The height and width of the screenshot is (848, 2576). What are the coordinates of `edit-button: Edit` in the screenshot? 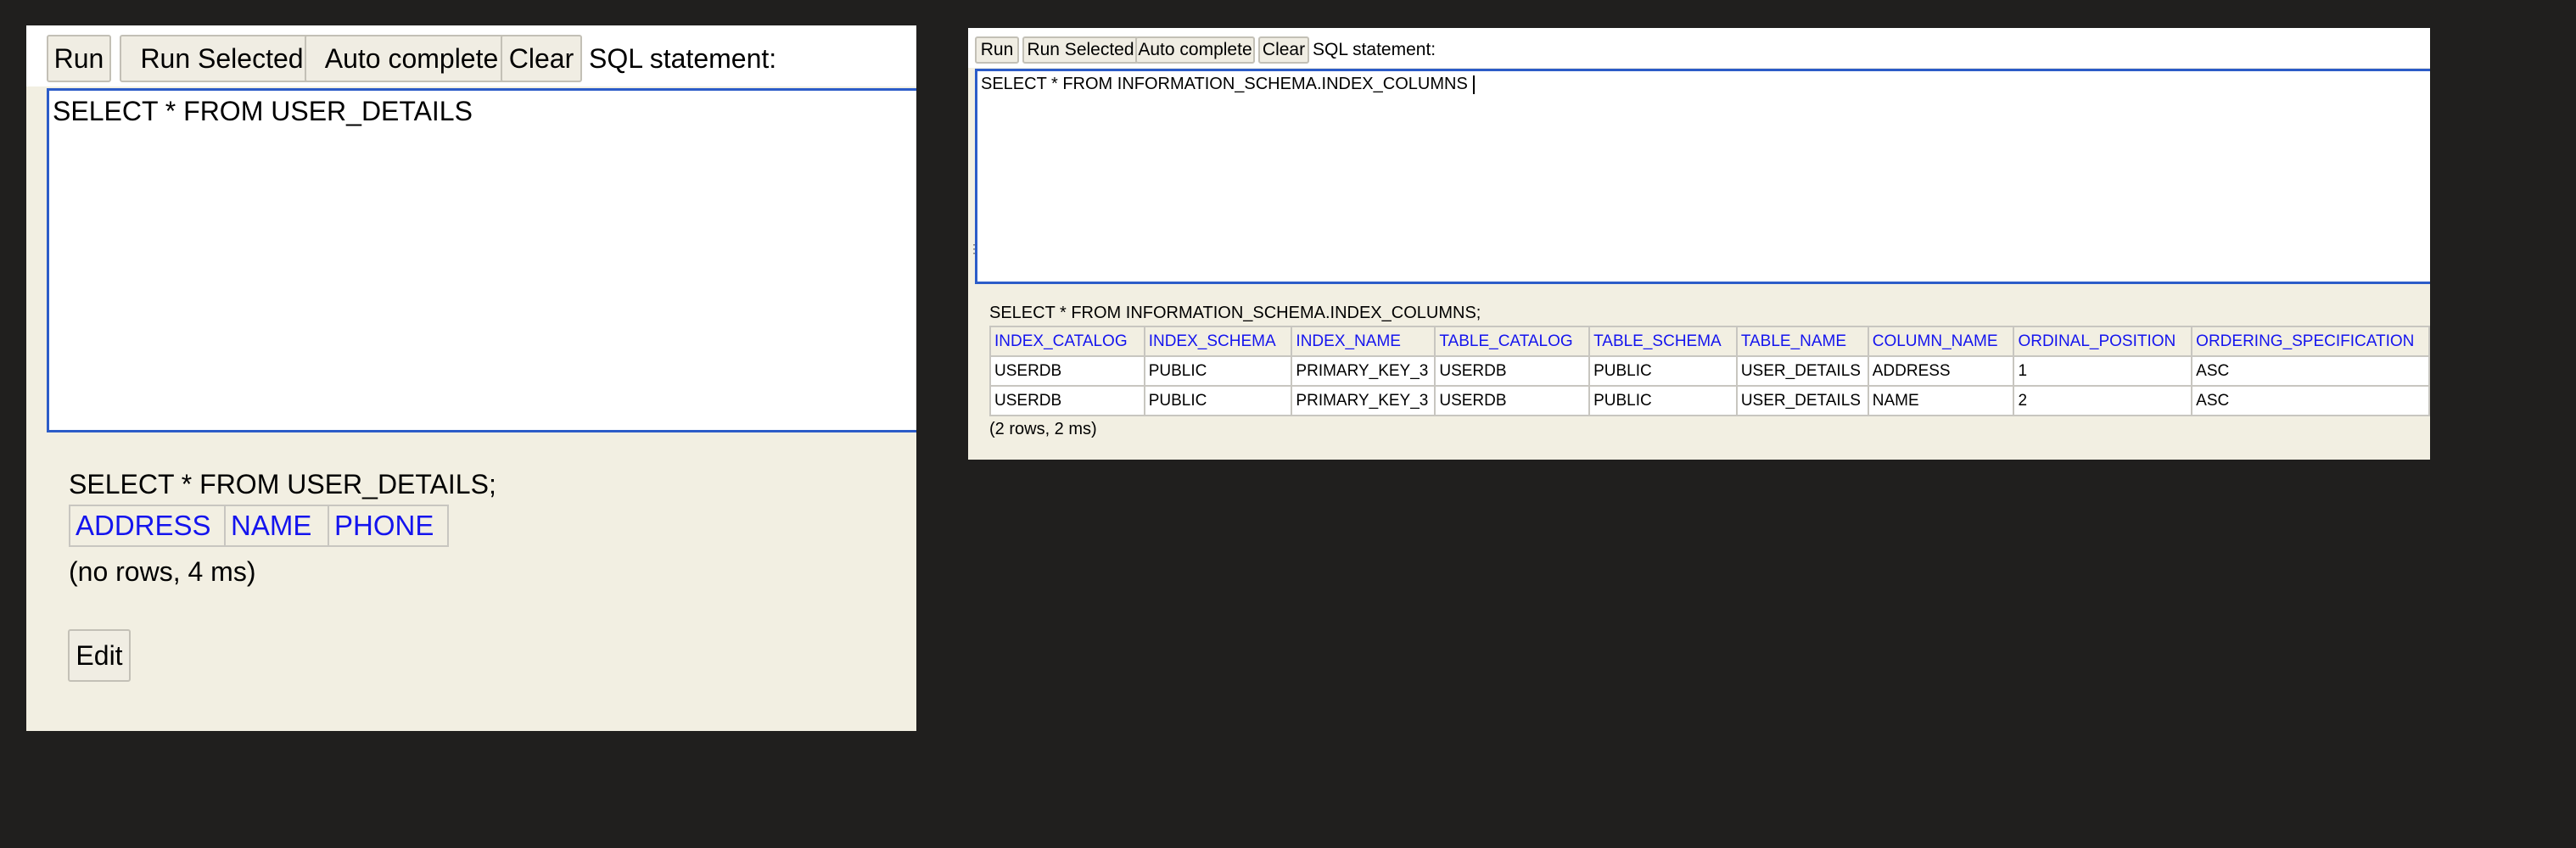 It's located at (100, 655).